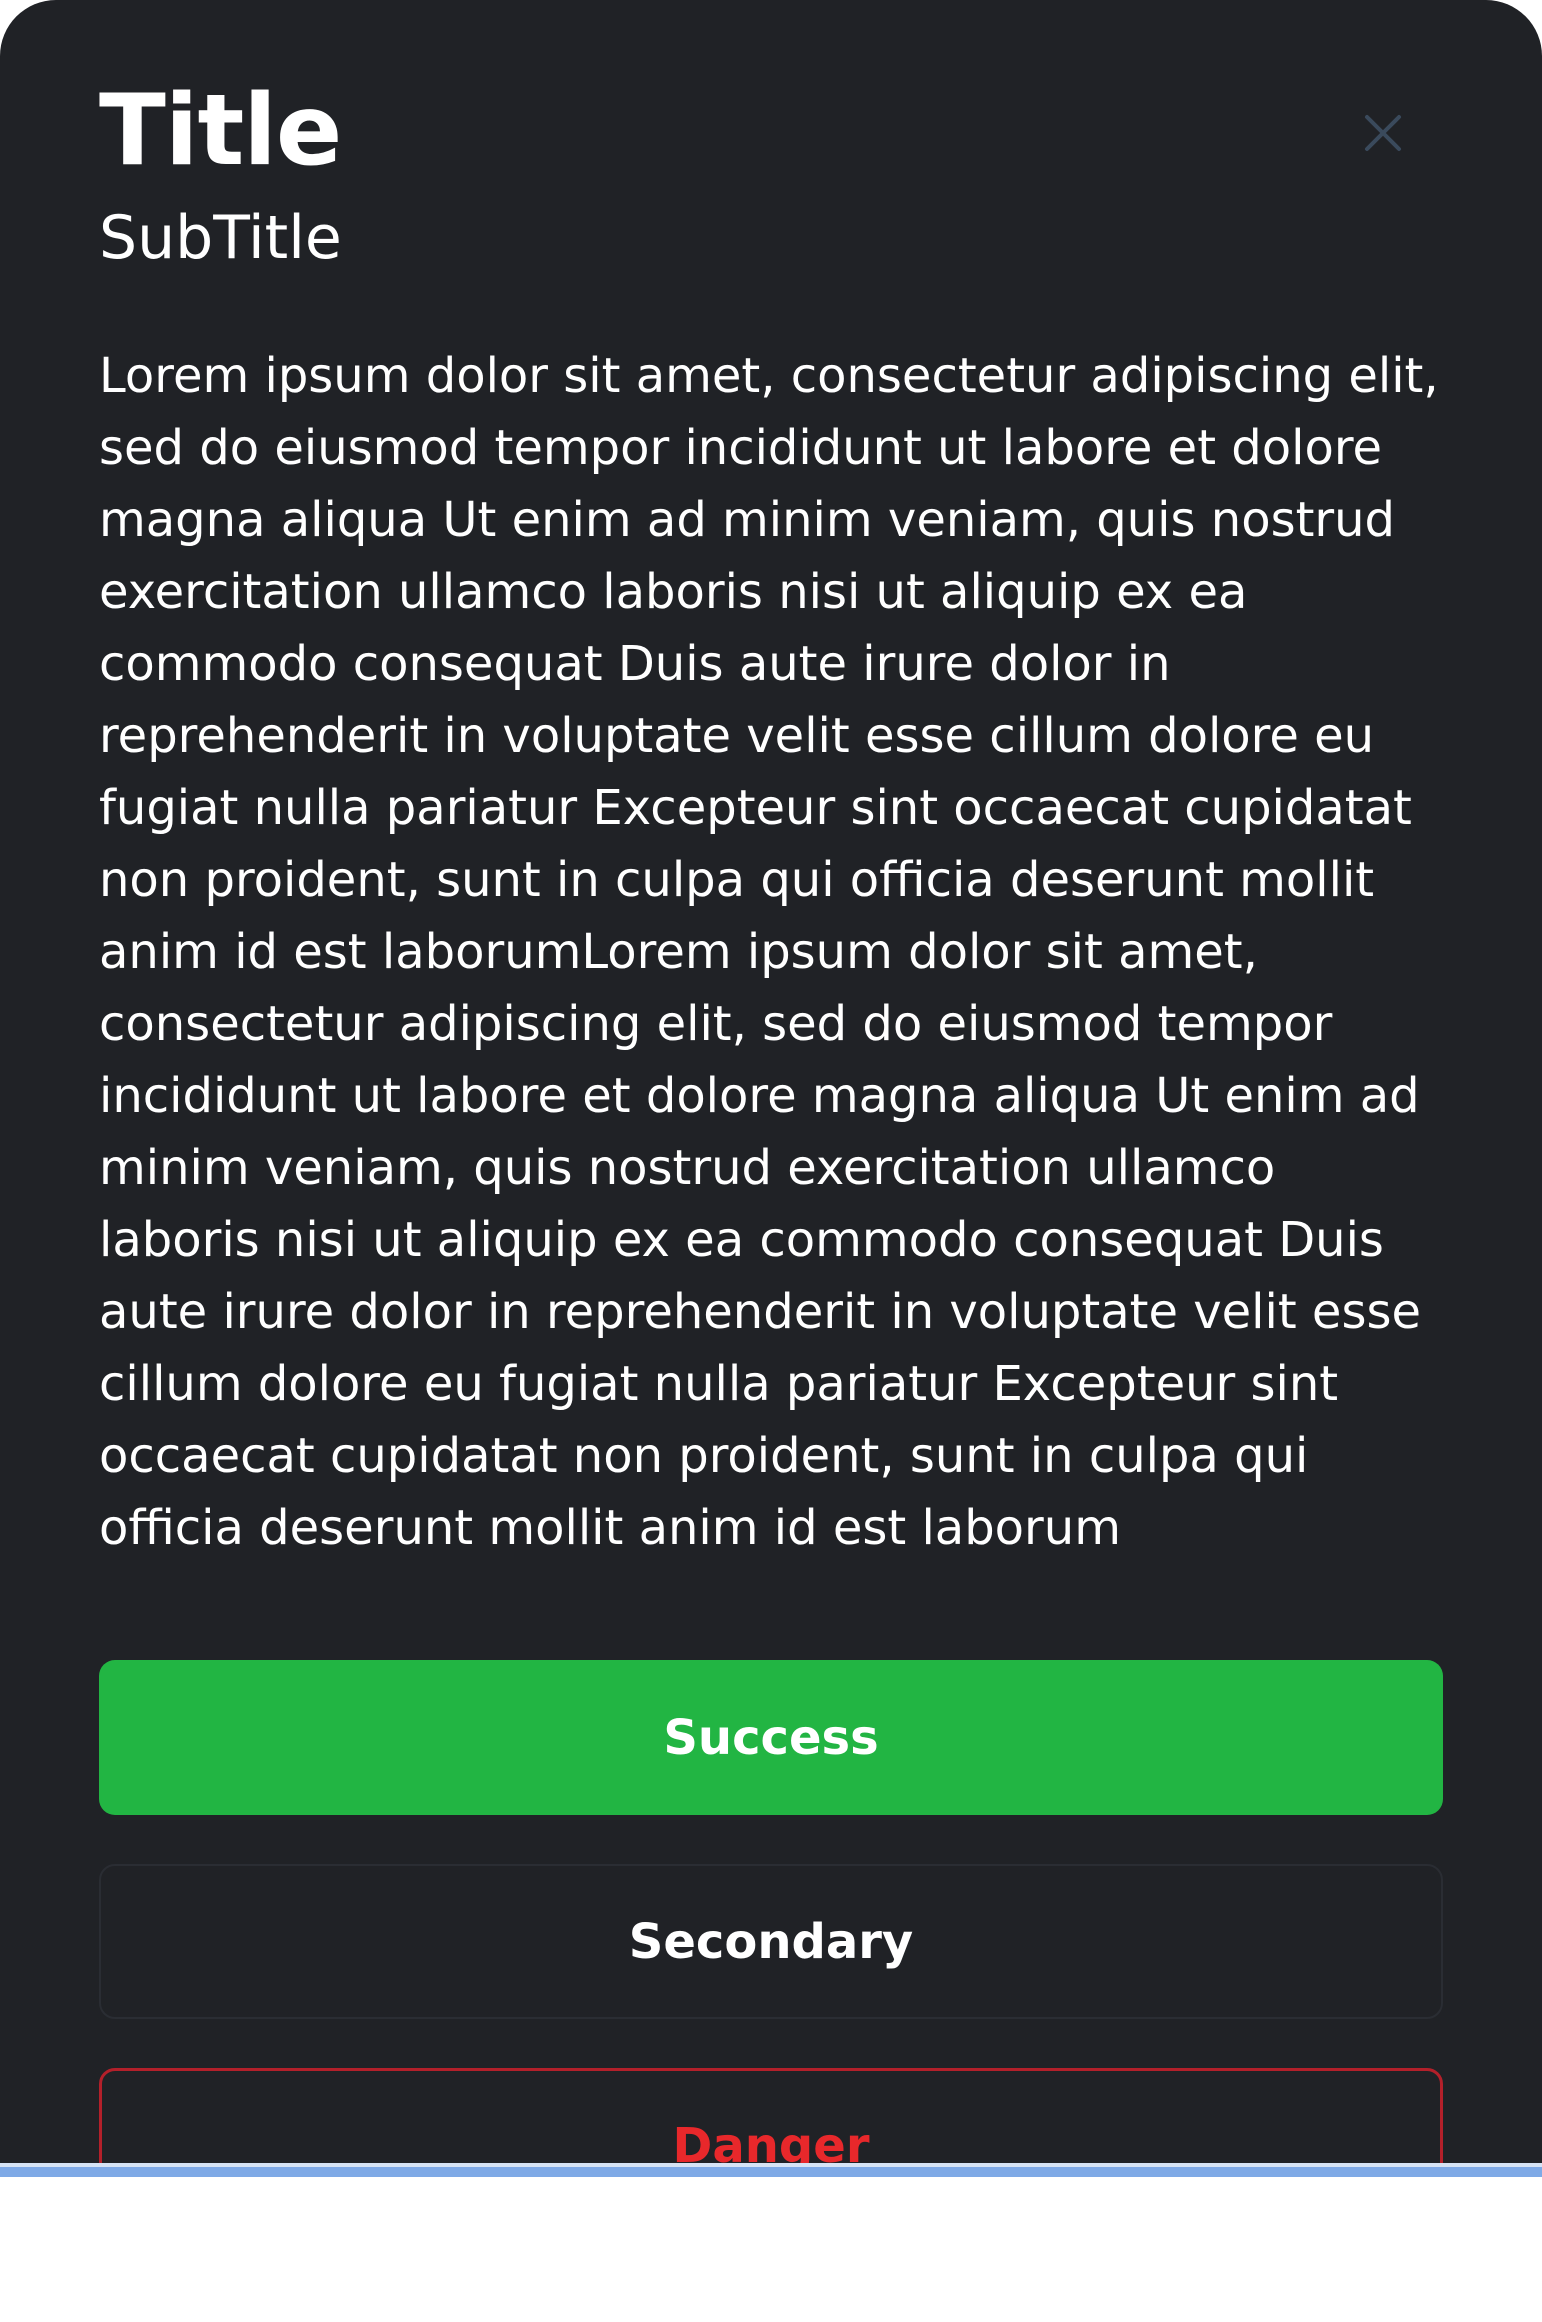  I want to click on close-button, so click(1383, 133).